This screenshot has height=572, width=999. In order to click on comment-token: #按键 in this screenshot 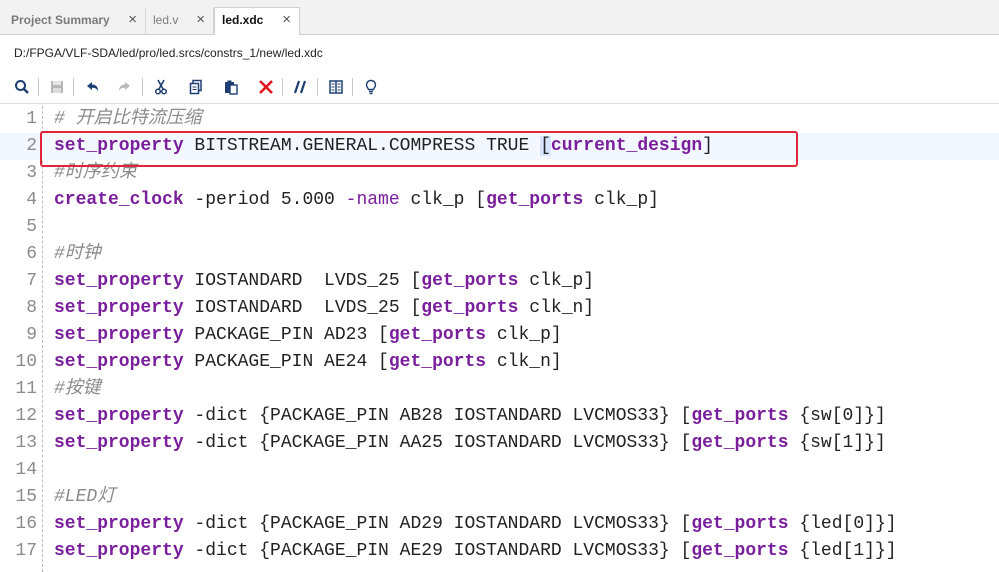, I will do `click(77, 389)`.